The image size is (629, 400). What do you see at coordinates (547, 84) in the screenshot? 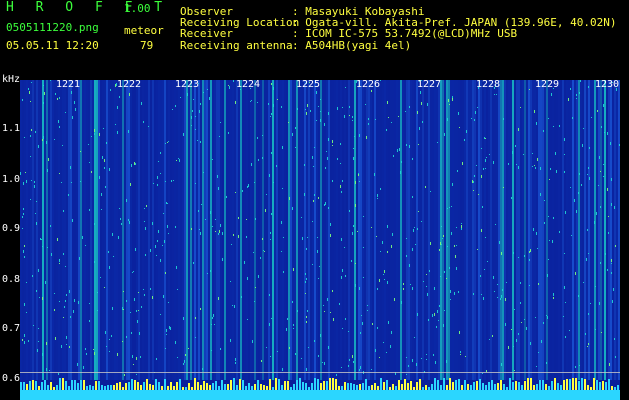
I see `time-tick: 1229` at bounding box center [547, 84].